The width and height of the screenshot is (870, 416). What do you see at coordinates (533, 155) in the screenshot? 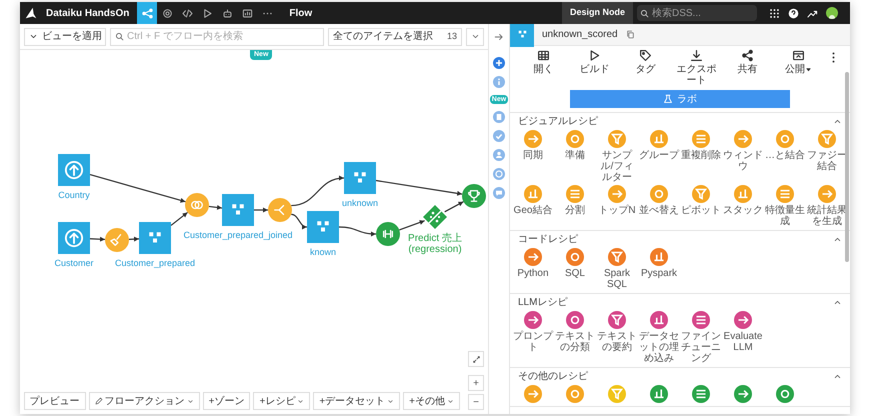
I see `recipe-label: 同期` at bounding box center [533, 155].